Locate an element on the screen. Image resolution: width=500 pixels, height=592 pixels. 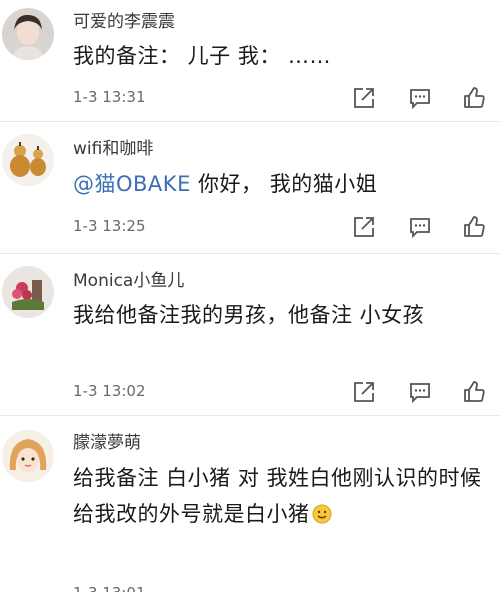
timestamp: 1-3 13:25 is located at coordinates (109, 226).